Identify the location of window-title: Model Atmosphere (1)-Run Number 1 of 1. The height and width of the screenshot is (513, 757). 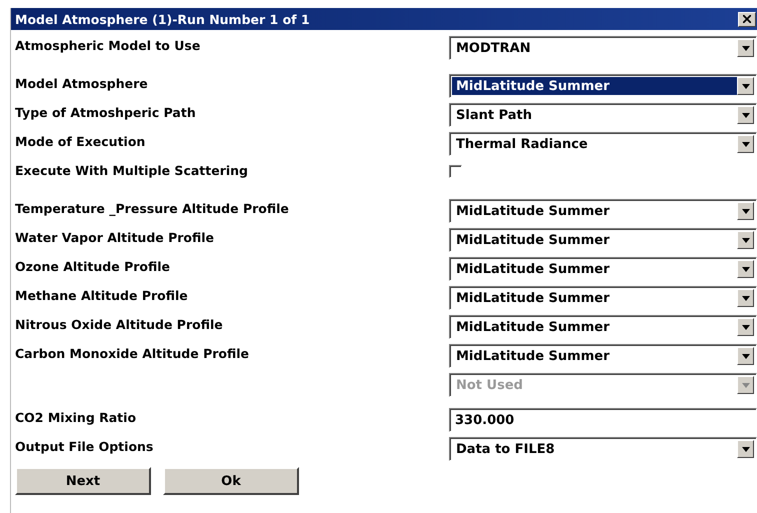
(162, 19).